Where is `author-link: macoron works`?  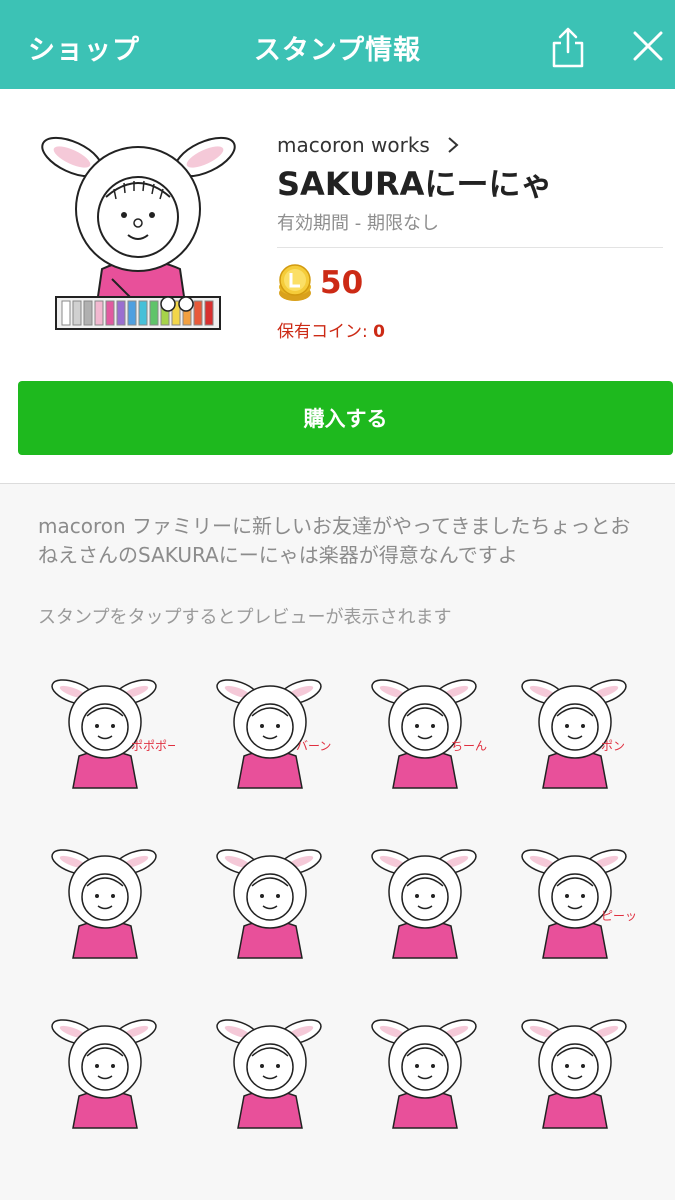
author-link: macoron works is located at coordinates (353, 145).